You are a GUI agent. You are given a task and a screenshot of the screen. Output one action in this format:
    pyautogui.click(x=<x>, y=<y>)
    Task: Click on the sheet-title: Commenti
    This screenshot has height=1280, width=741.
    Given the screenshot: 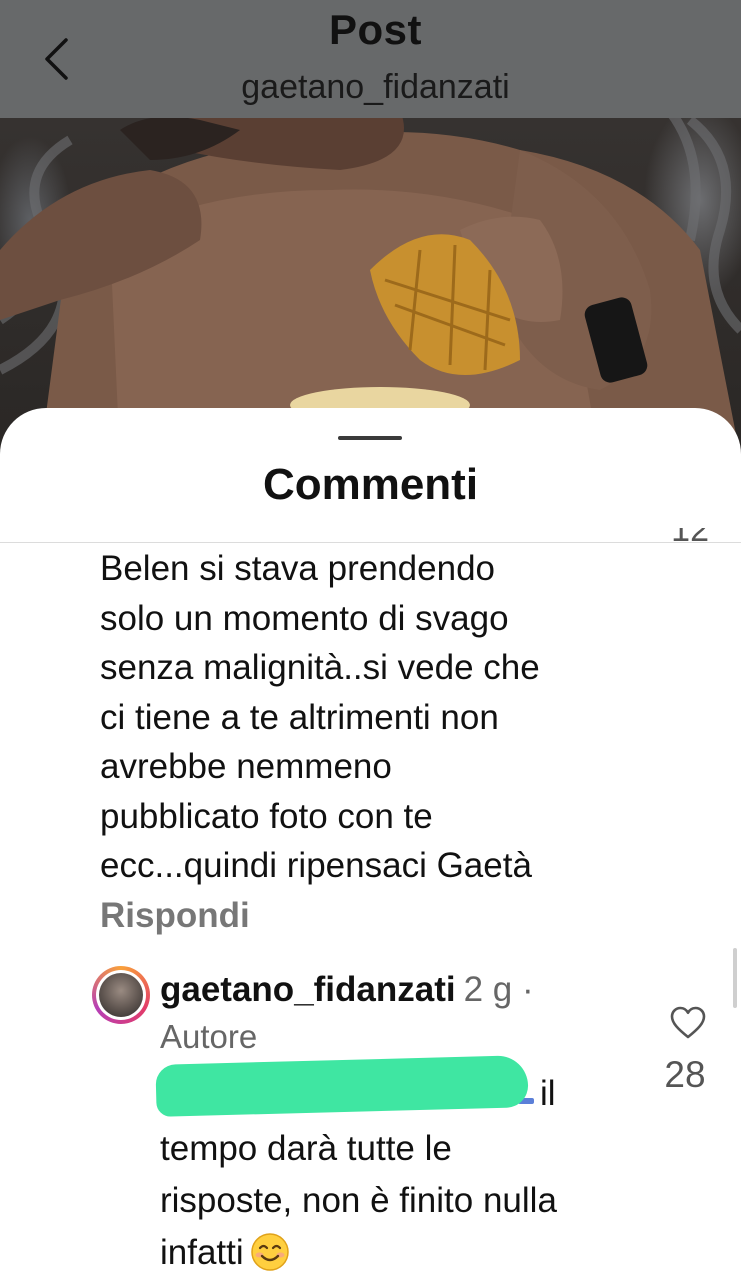 What is the action you would take?
    pyautogui.click(x=370, y=484)
    